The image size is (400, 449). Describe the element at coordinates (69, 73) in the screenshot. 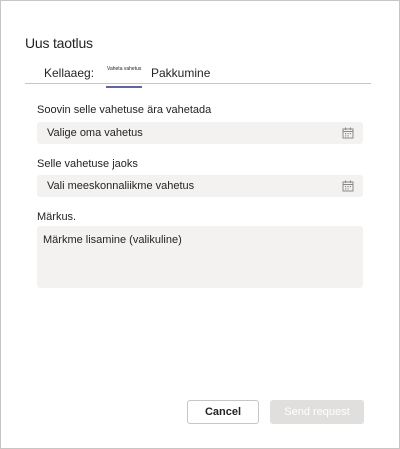

I see `tab-time-off: Kellaaeg:` at that location.